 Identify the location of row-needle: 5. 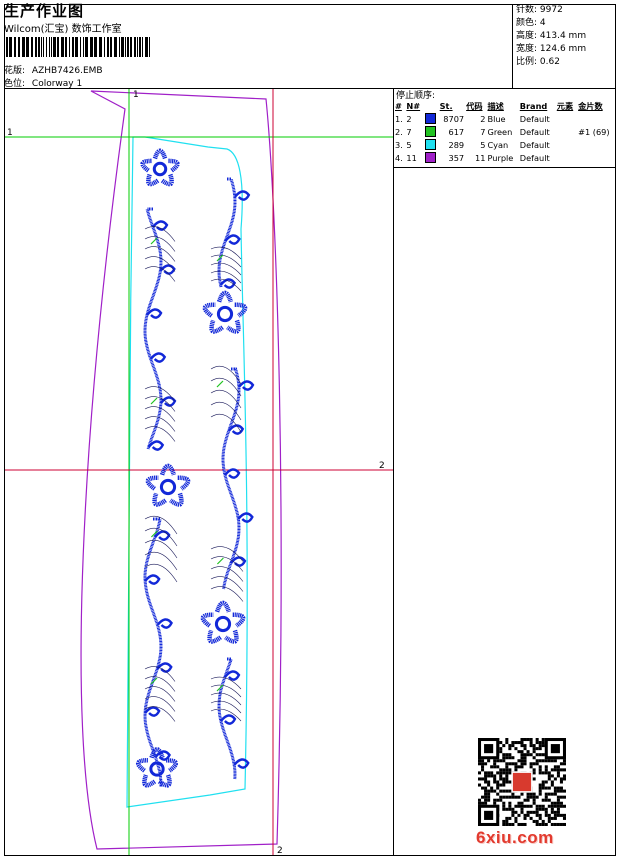
(409, 144).